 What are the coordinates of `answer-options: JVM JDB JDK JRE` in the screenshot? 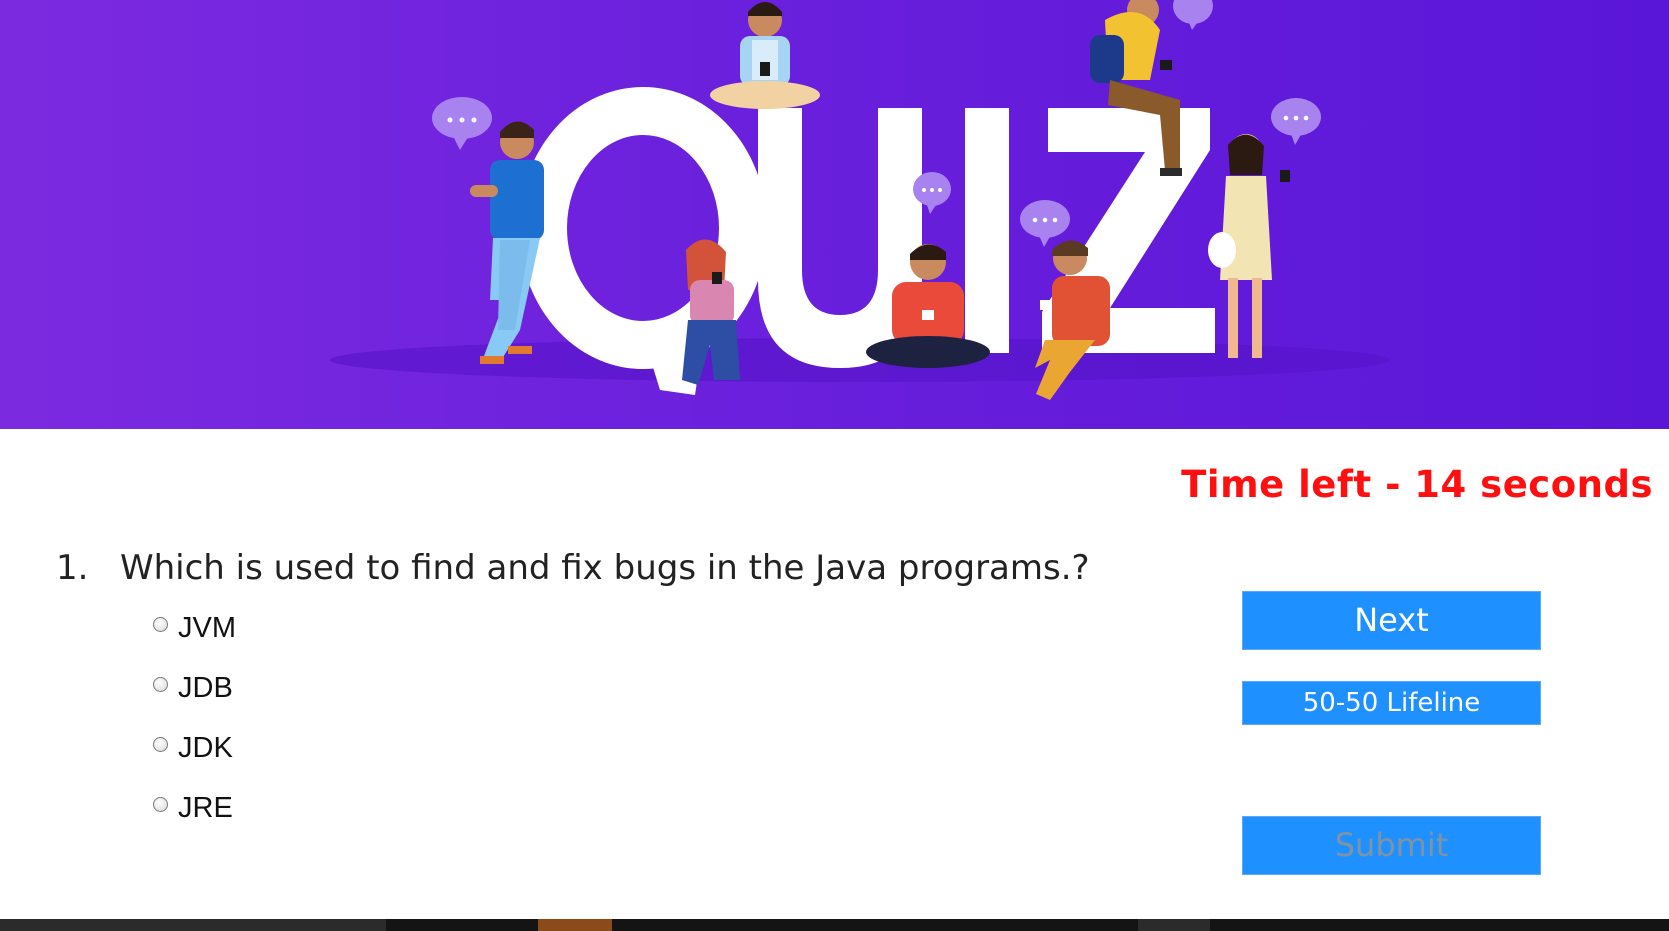 It's located at (194, 718).